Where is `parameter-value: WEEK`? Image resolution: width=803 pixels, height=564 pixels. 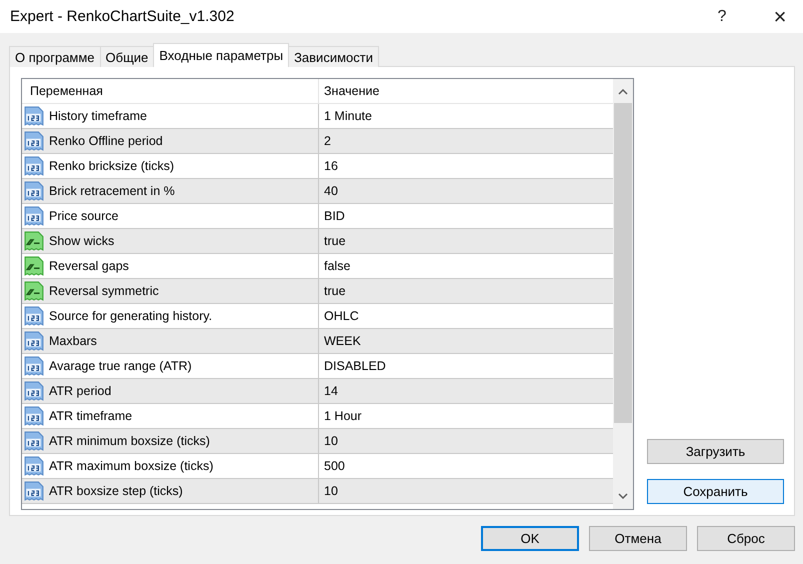
parameter-value: WEEK is located at coordinates (342, 341).